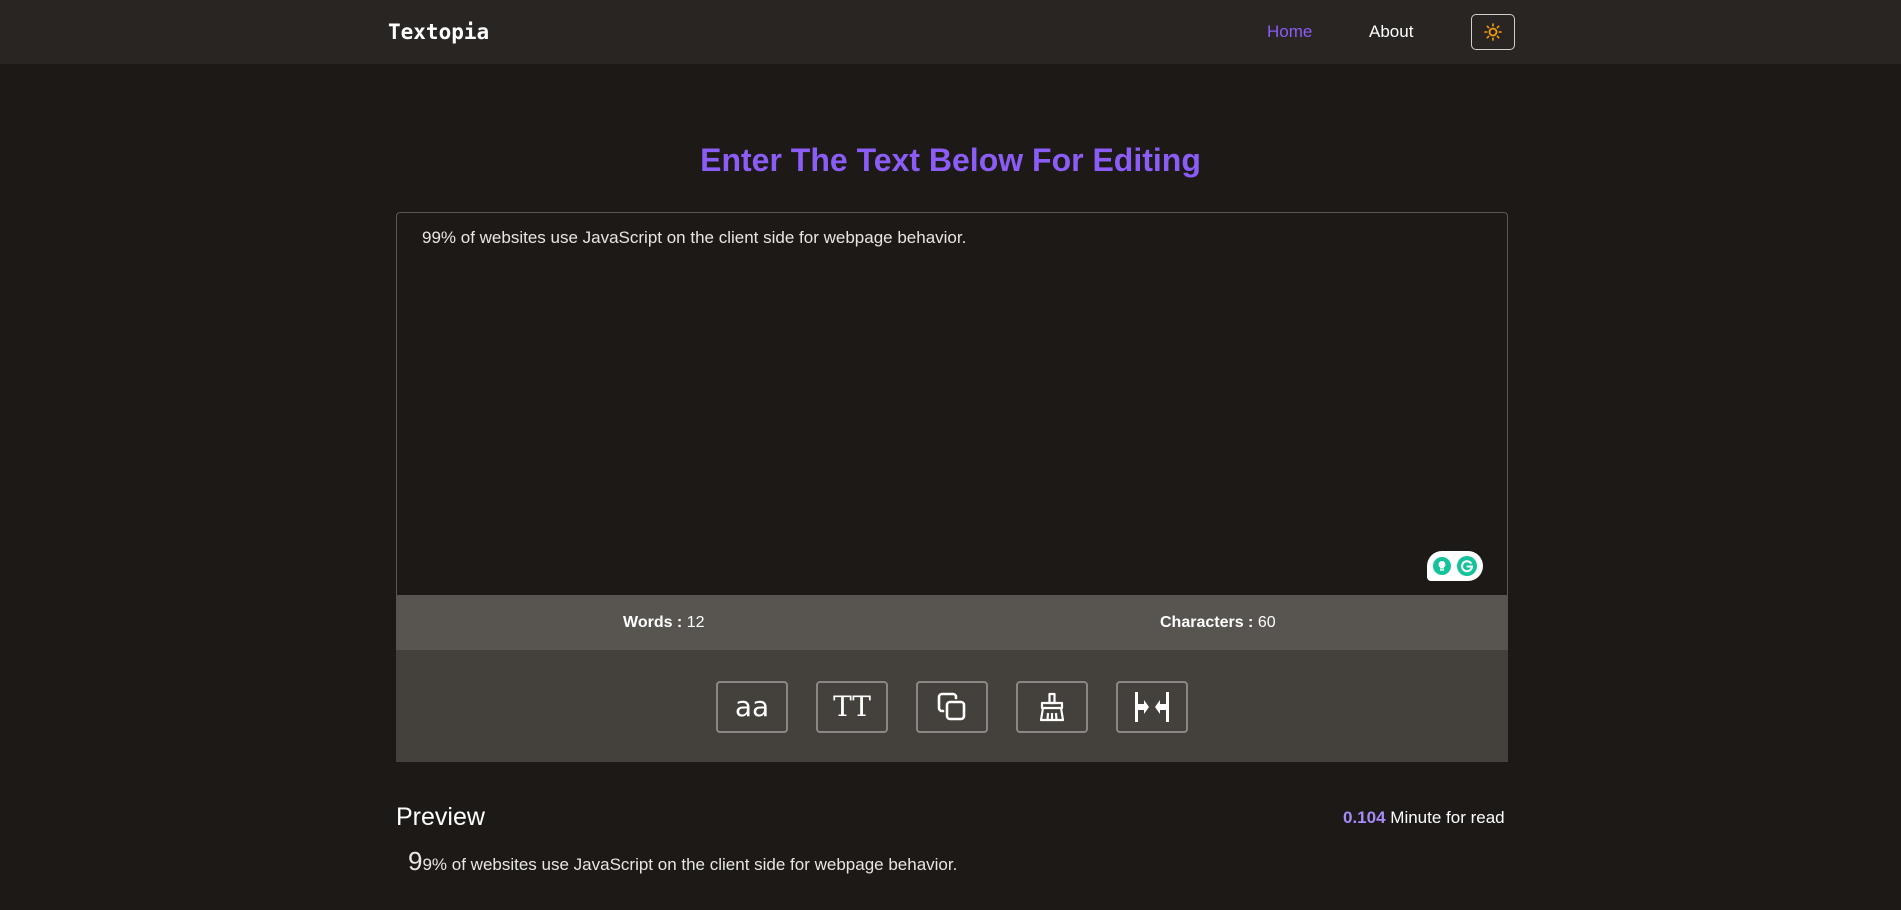  I want to click on navbar: Textopia Home About, so click(950, 32).